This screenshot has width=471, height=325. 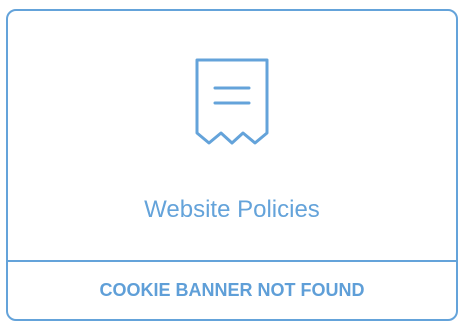 What do you see at coordinates (232, 103) in the screenshot?
I see `receipt-icon` at bounding box center [232, 103].